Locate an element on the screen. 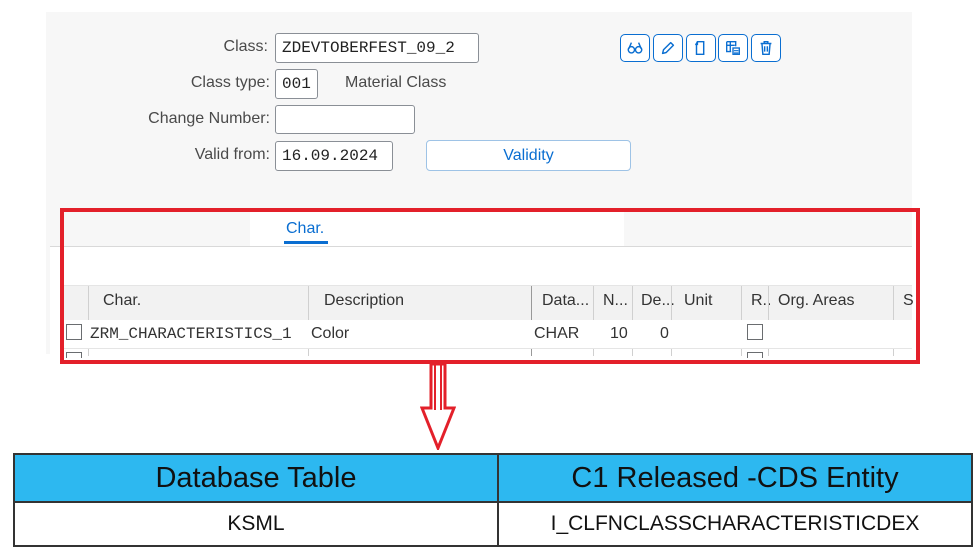  mapping-header-cds-entity: C1 Released -CDS Entity is located at coordinates (735, 478).